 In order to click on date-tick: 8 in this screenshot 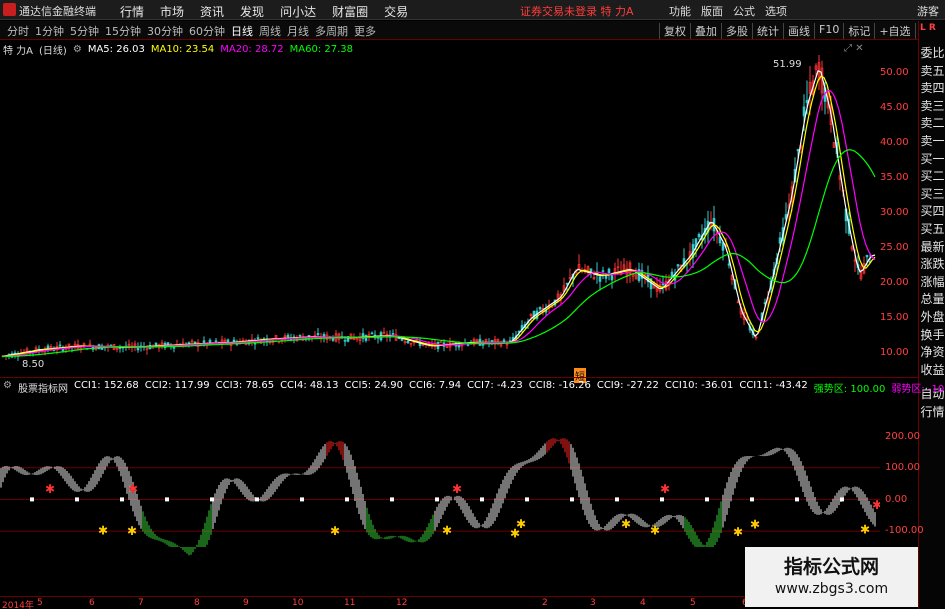, I will do `click(197, 603)`.